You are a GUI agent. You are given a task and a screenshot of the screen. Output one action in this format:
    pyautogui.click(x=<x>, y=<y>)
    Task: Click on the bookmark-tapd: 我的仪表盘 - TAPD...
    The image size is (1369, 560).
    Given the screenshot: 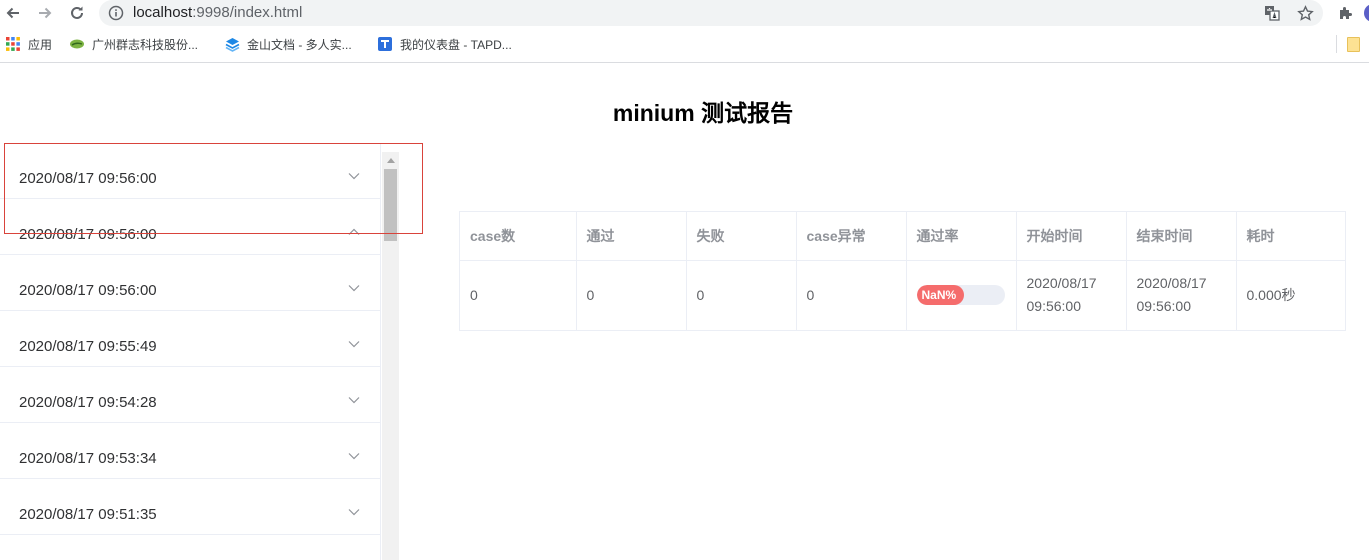 What is the action you would take?
    pyautogui.click(x=444, y=44)
    